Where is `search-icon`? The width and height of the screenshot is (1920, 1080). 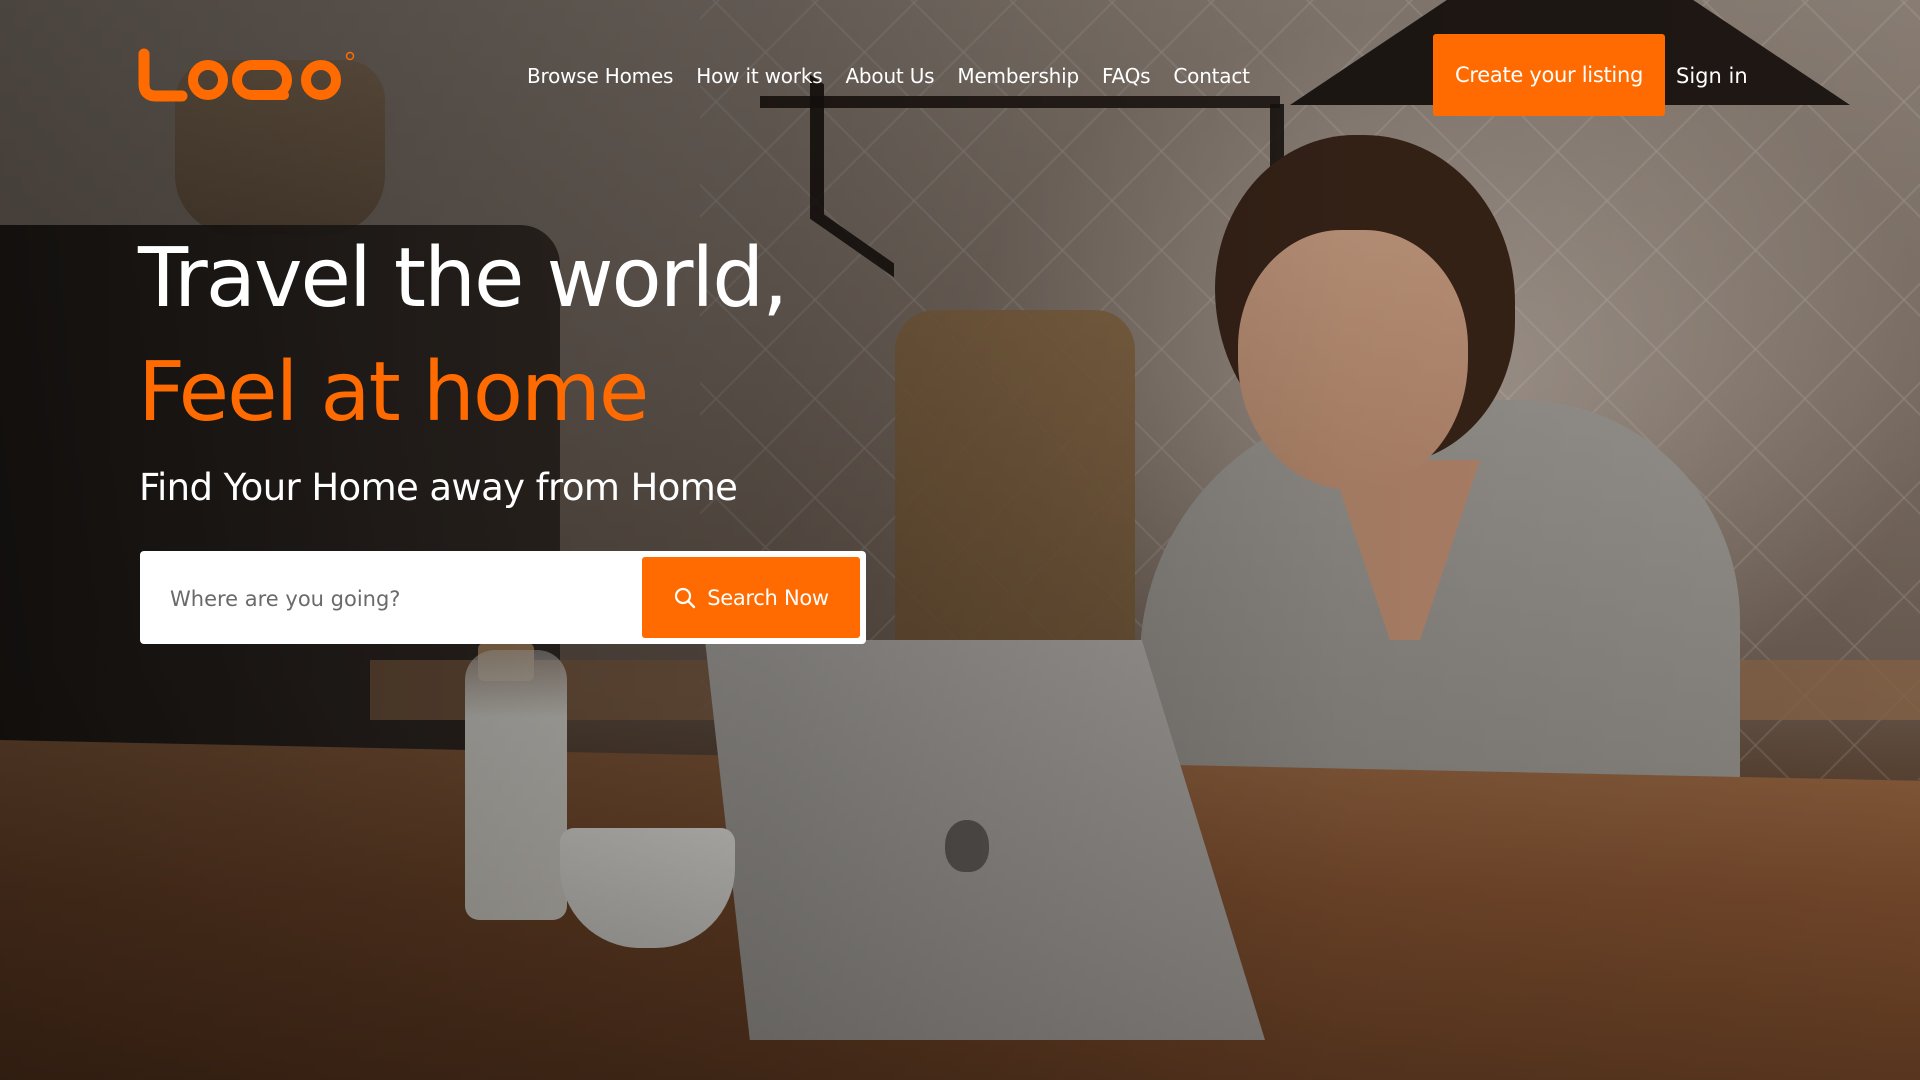 search-icon is located at coordinates (685, 598).